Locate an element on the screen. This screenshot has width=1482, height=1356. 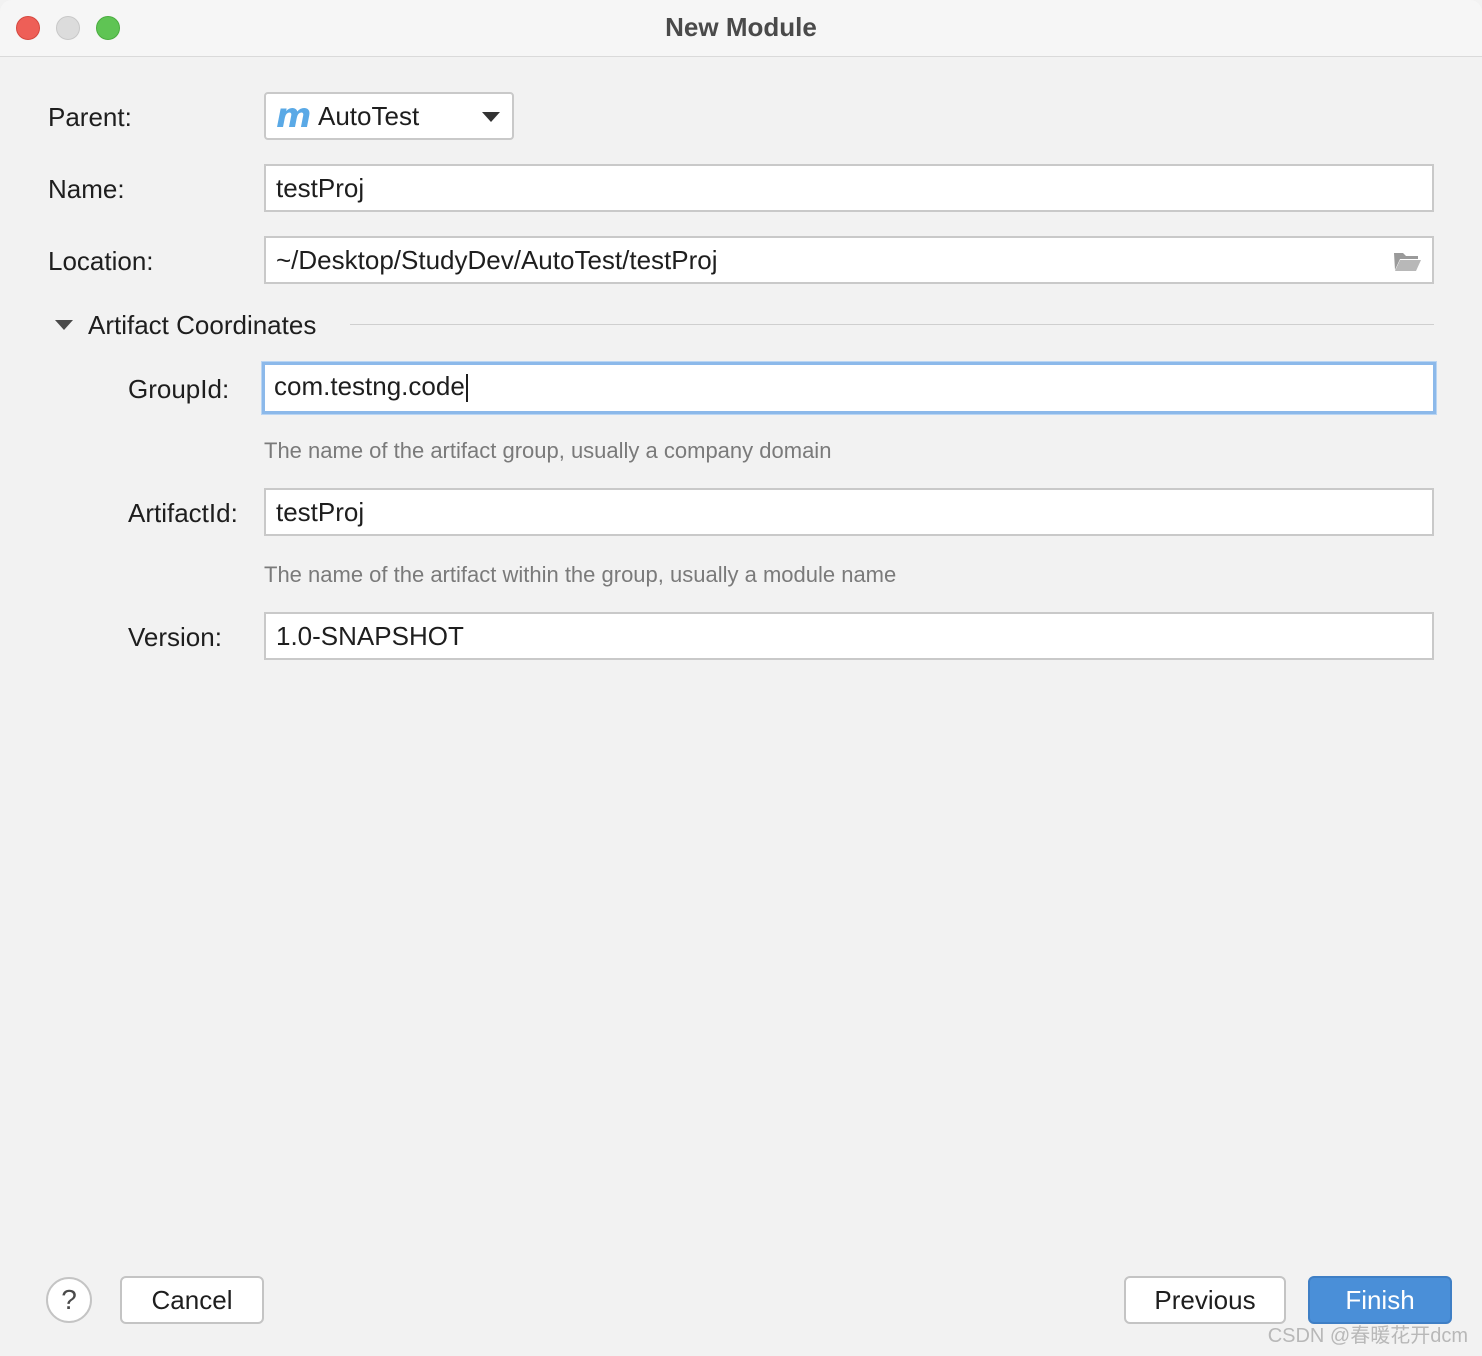
parent-label: Parent: is located at coordinates (90, 117).